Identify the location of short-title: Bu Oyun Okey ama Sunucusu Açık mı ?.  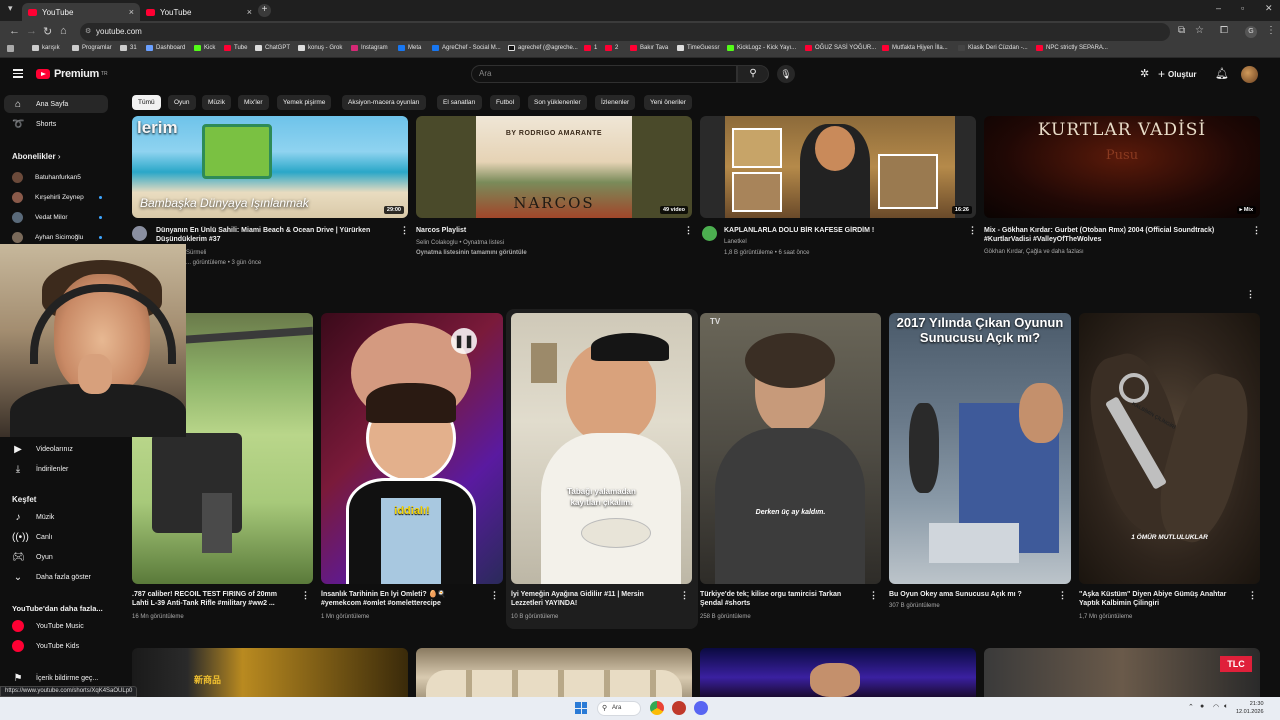
(969, 594).